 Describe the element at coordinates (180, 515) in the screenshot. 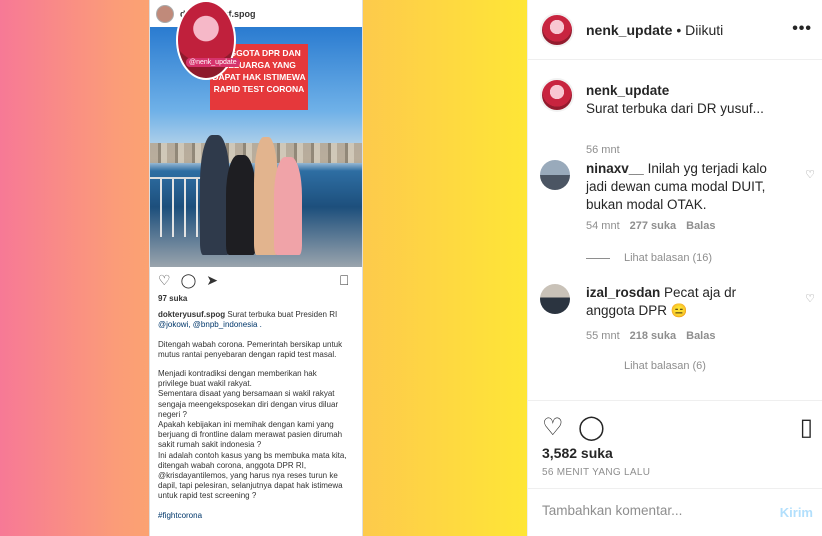

I see `caption-hashtag: #fightcorona` at that location.